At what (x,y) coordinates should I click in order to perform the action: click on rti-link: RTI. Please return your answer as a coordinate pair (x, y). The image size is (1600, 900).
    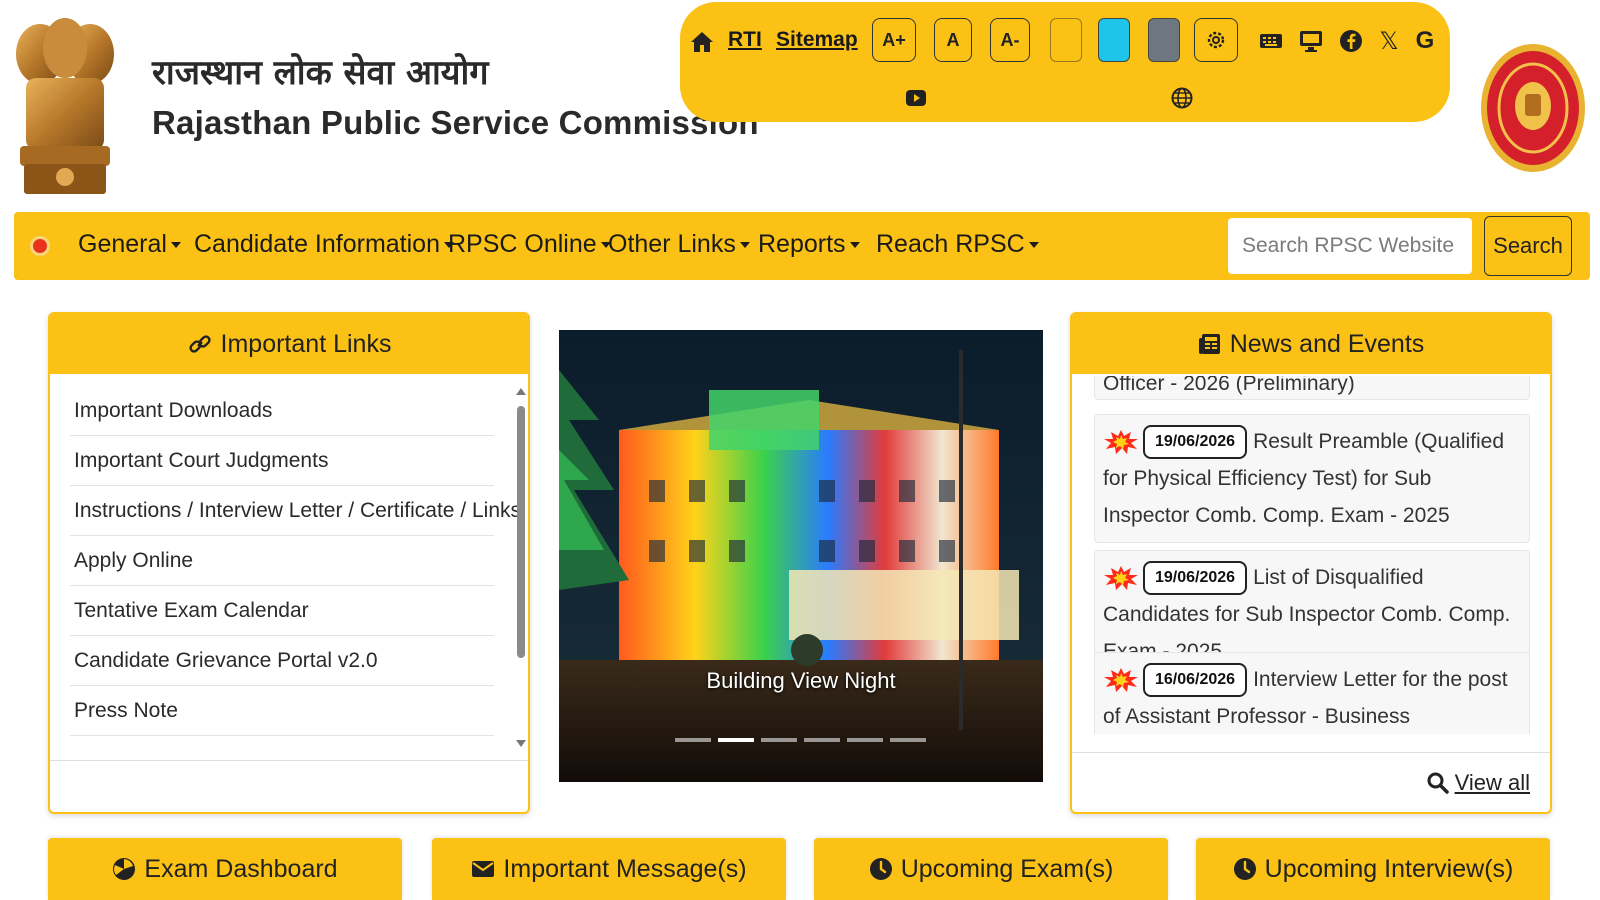
    Looking at the image, I should click on (745, 40).